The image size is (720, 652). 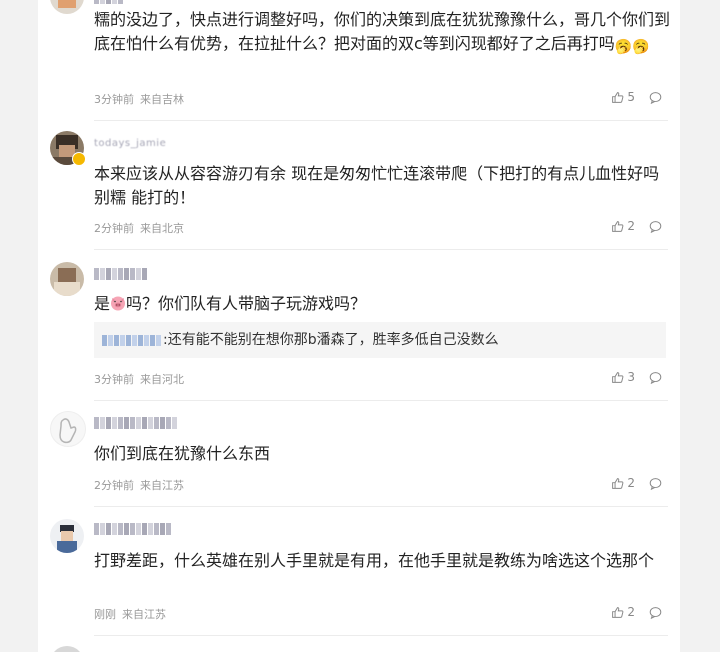 What do you see at coordinates (636, 377) in the screenshot?
I see `comment-actions: 3` at bounding box center [636, 377].